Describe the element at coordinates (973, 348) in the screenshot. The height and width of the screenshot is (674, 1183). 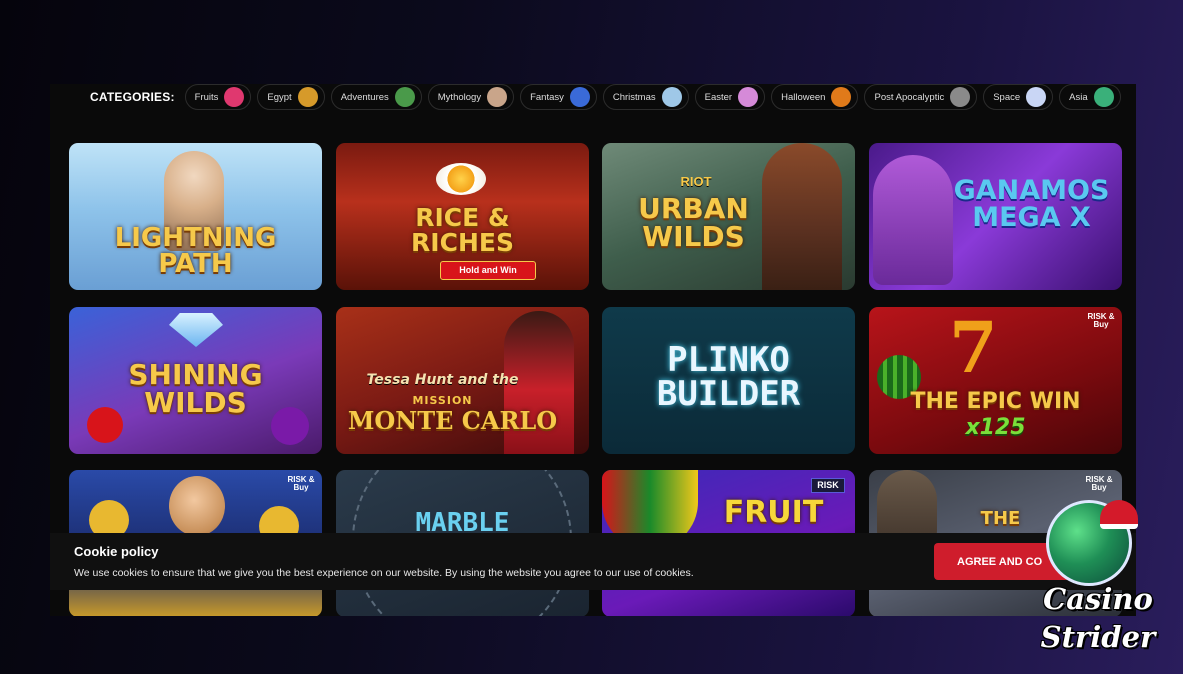
I see `lucky-seven-icon: 7` at that location.